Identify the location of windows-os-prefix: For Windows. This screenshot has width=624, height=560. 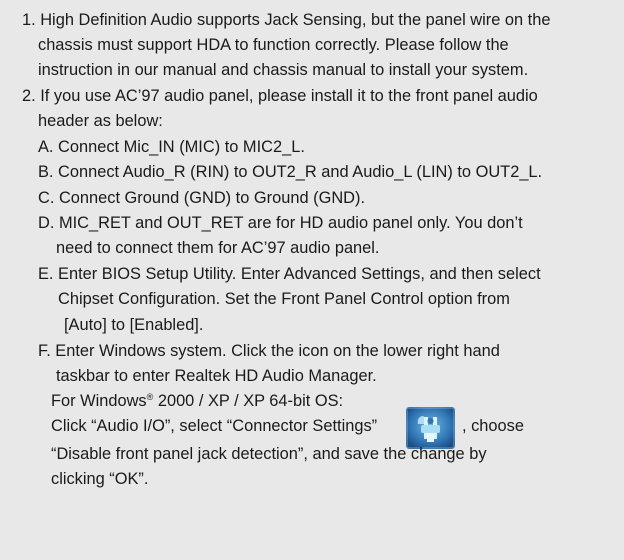
(99, 401).